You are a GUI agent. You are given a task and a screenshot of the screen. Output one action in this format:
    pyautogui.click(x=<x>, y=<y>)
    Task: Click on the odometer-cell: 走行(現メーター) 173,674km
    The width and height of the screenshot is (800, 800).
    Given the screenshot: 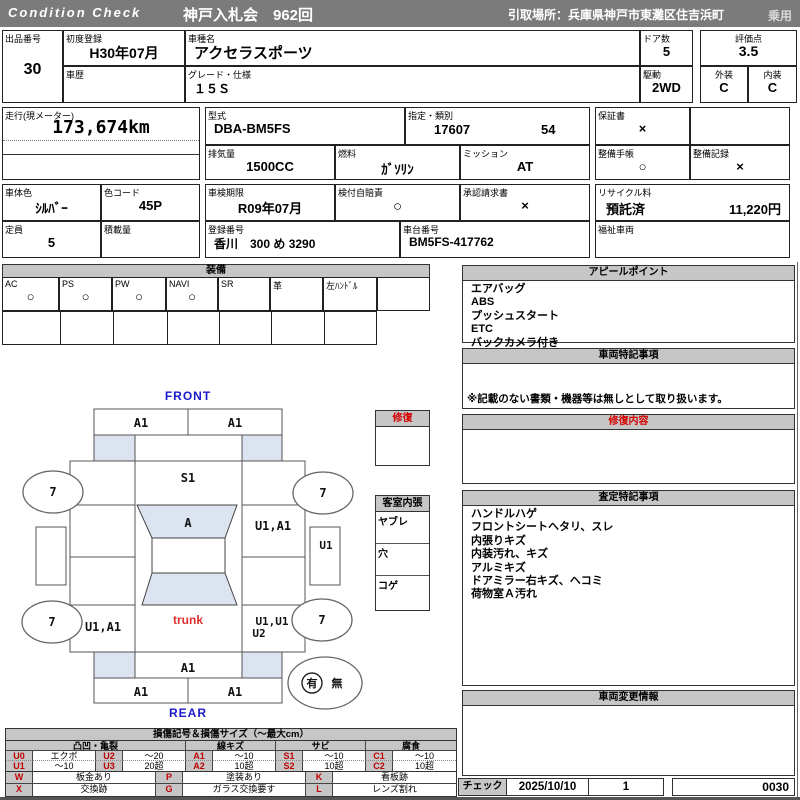 What is the action you would take?
    pyautogui.click(x=101, y=143)
    